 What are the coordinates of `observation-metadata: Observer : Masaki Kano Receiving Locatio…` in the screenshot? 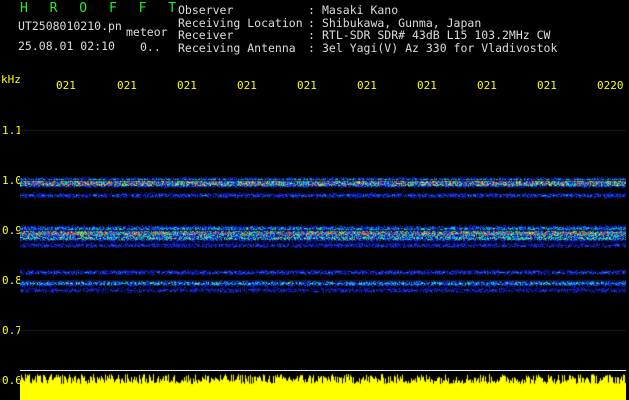 It's located at (367, 29).